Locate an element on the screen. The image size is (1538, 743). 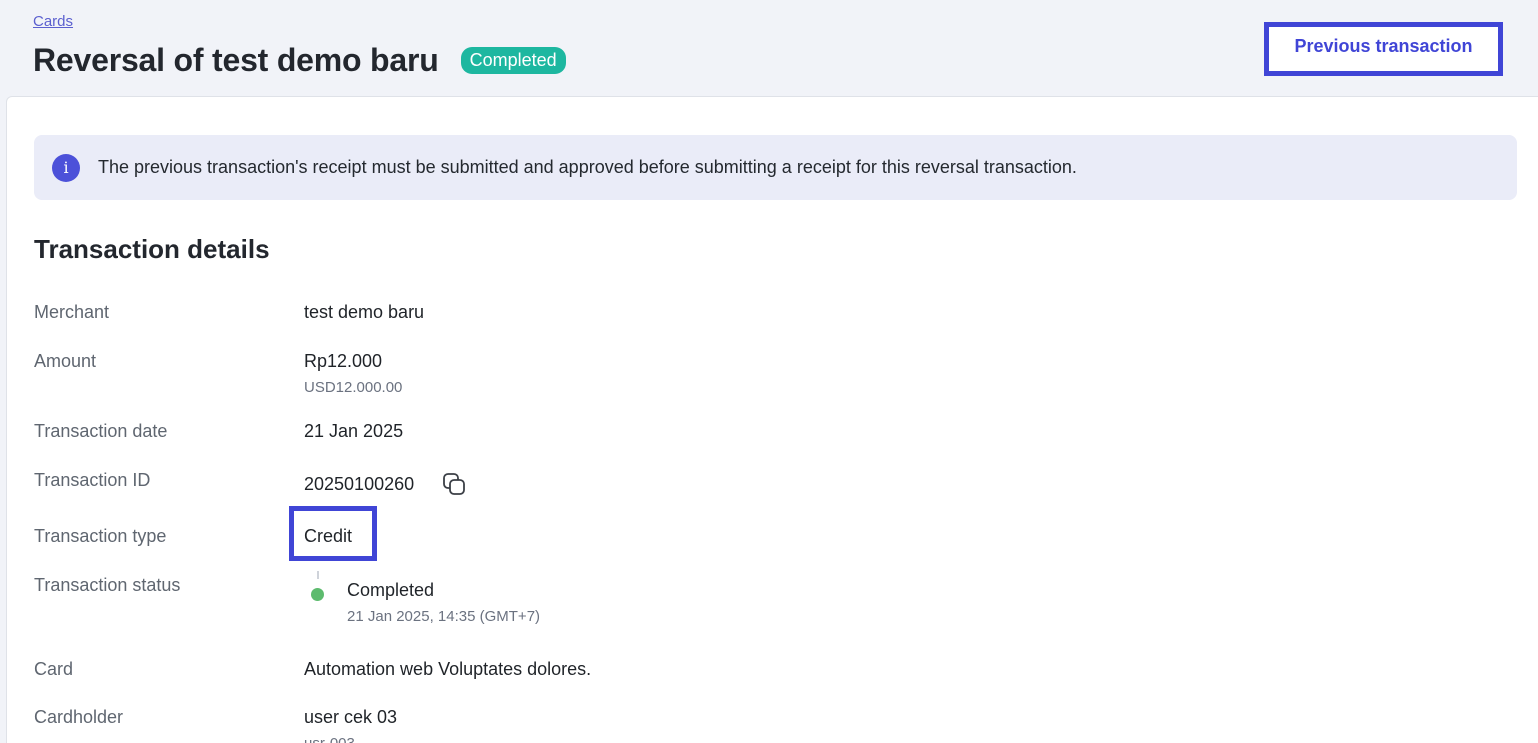
page-title: Reversal of test demo baru is located at coordinates (236, 60).